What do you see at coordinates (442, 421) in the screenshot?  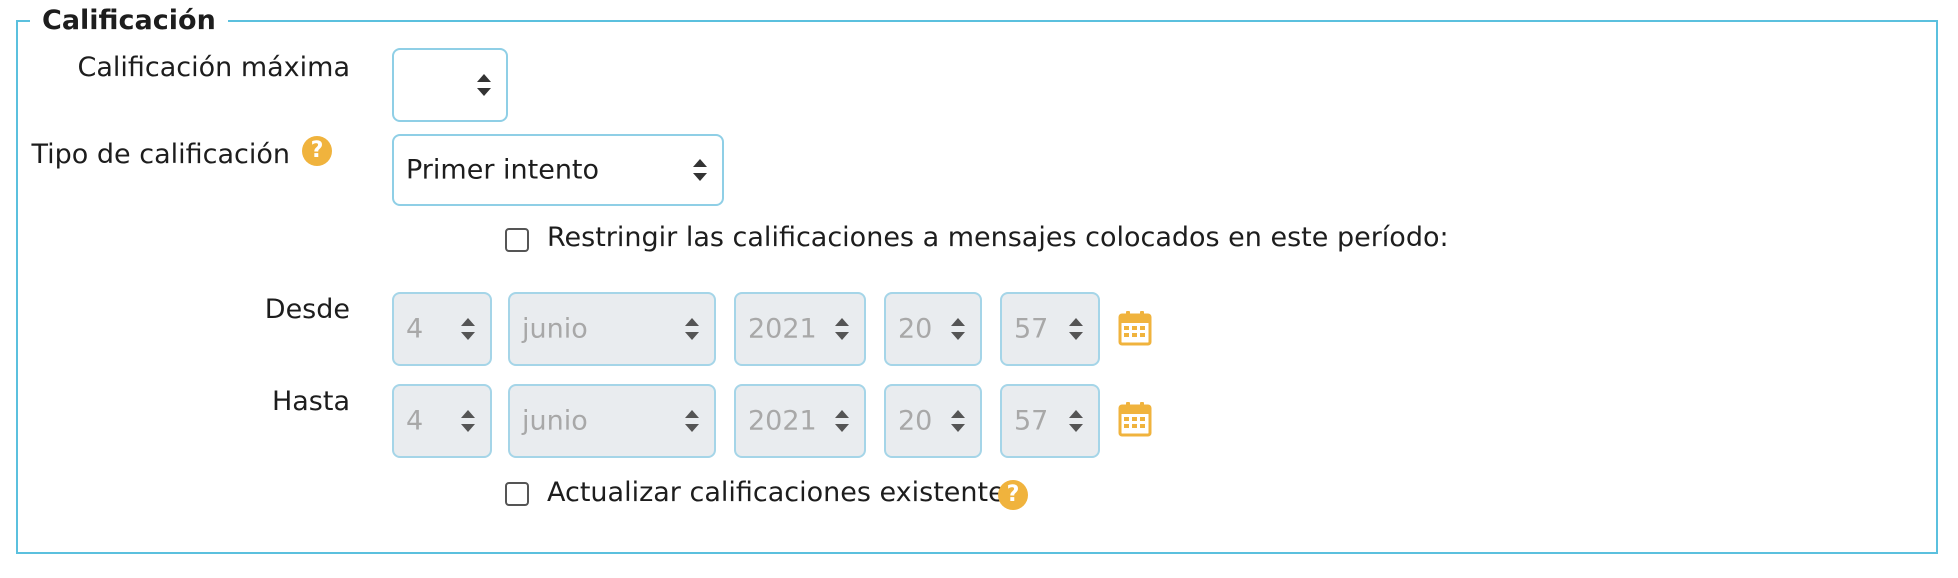 I see `to-day-select: 4` at bounding box center [442, 421].